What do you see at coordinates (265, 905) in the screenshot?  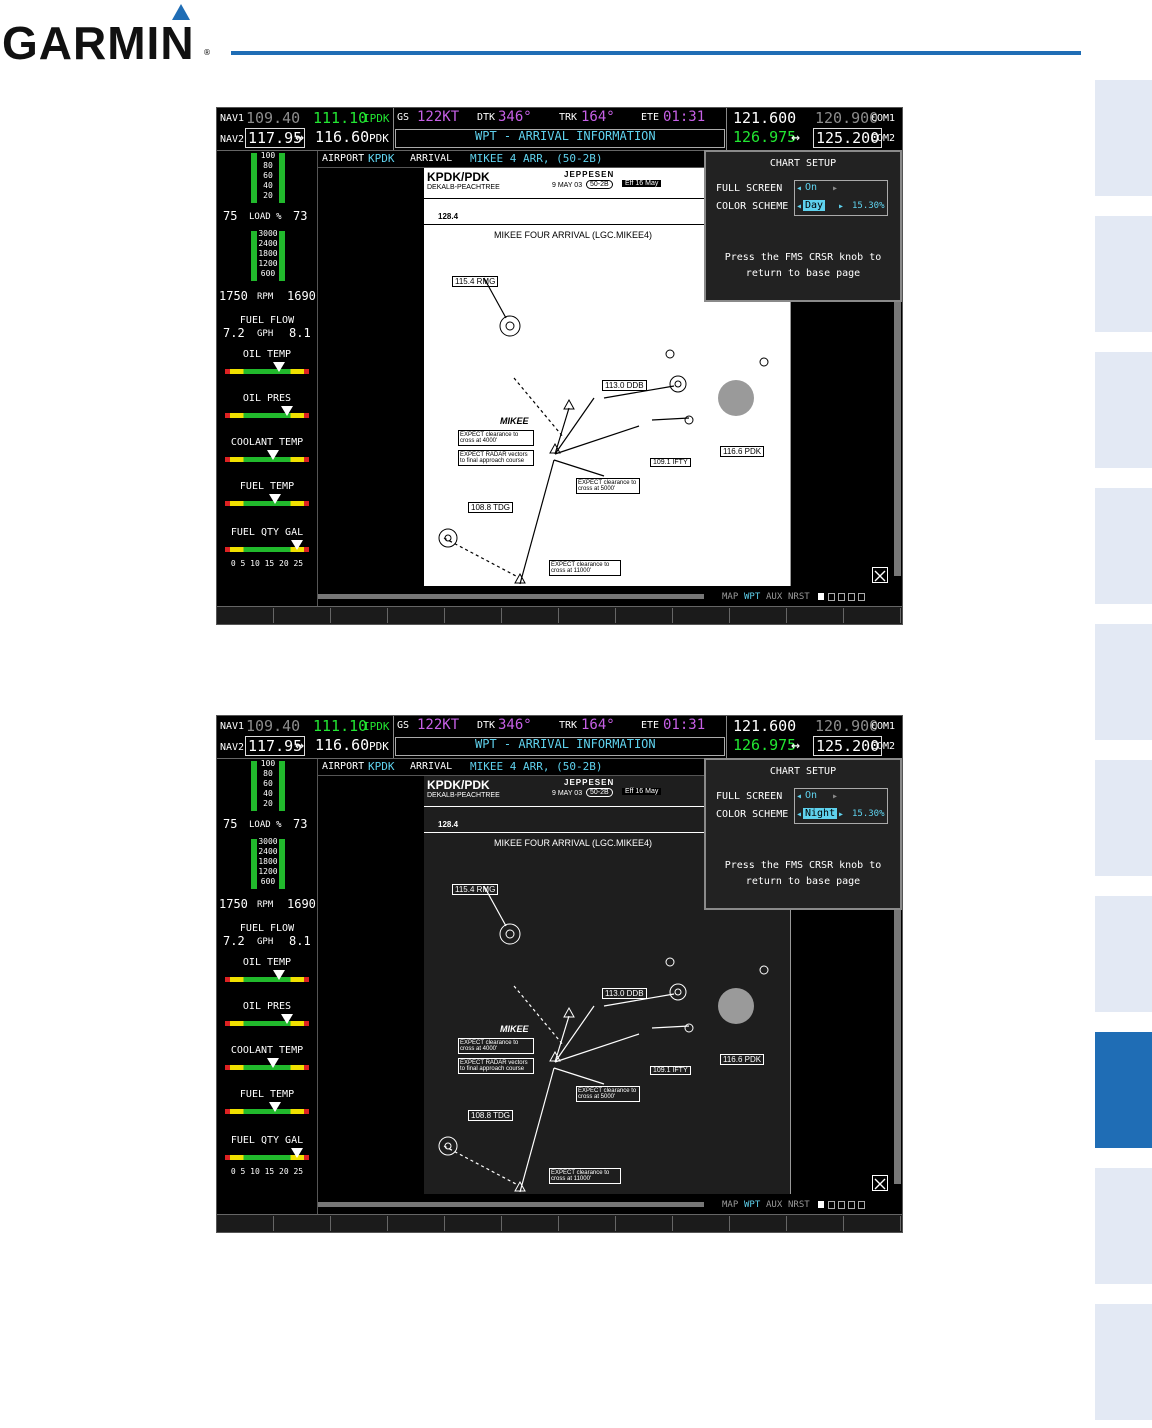 I see `rpm-label: RPM` at bounding box center [265, 905].